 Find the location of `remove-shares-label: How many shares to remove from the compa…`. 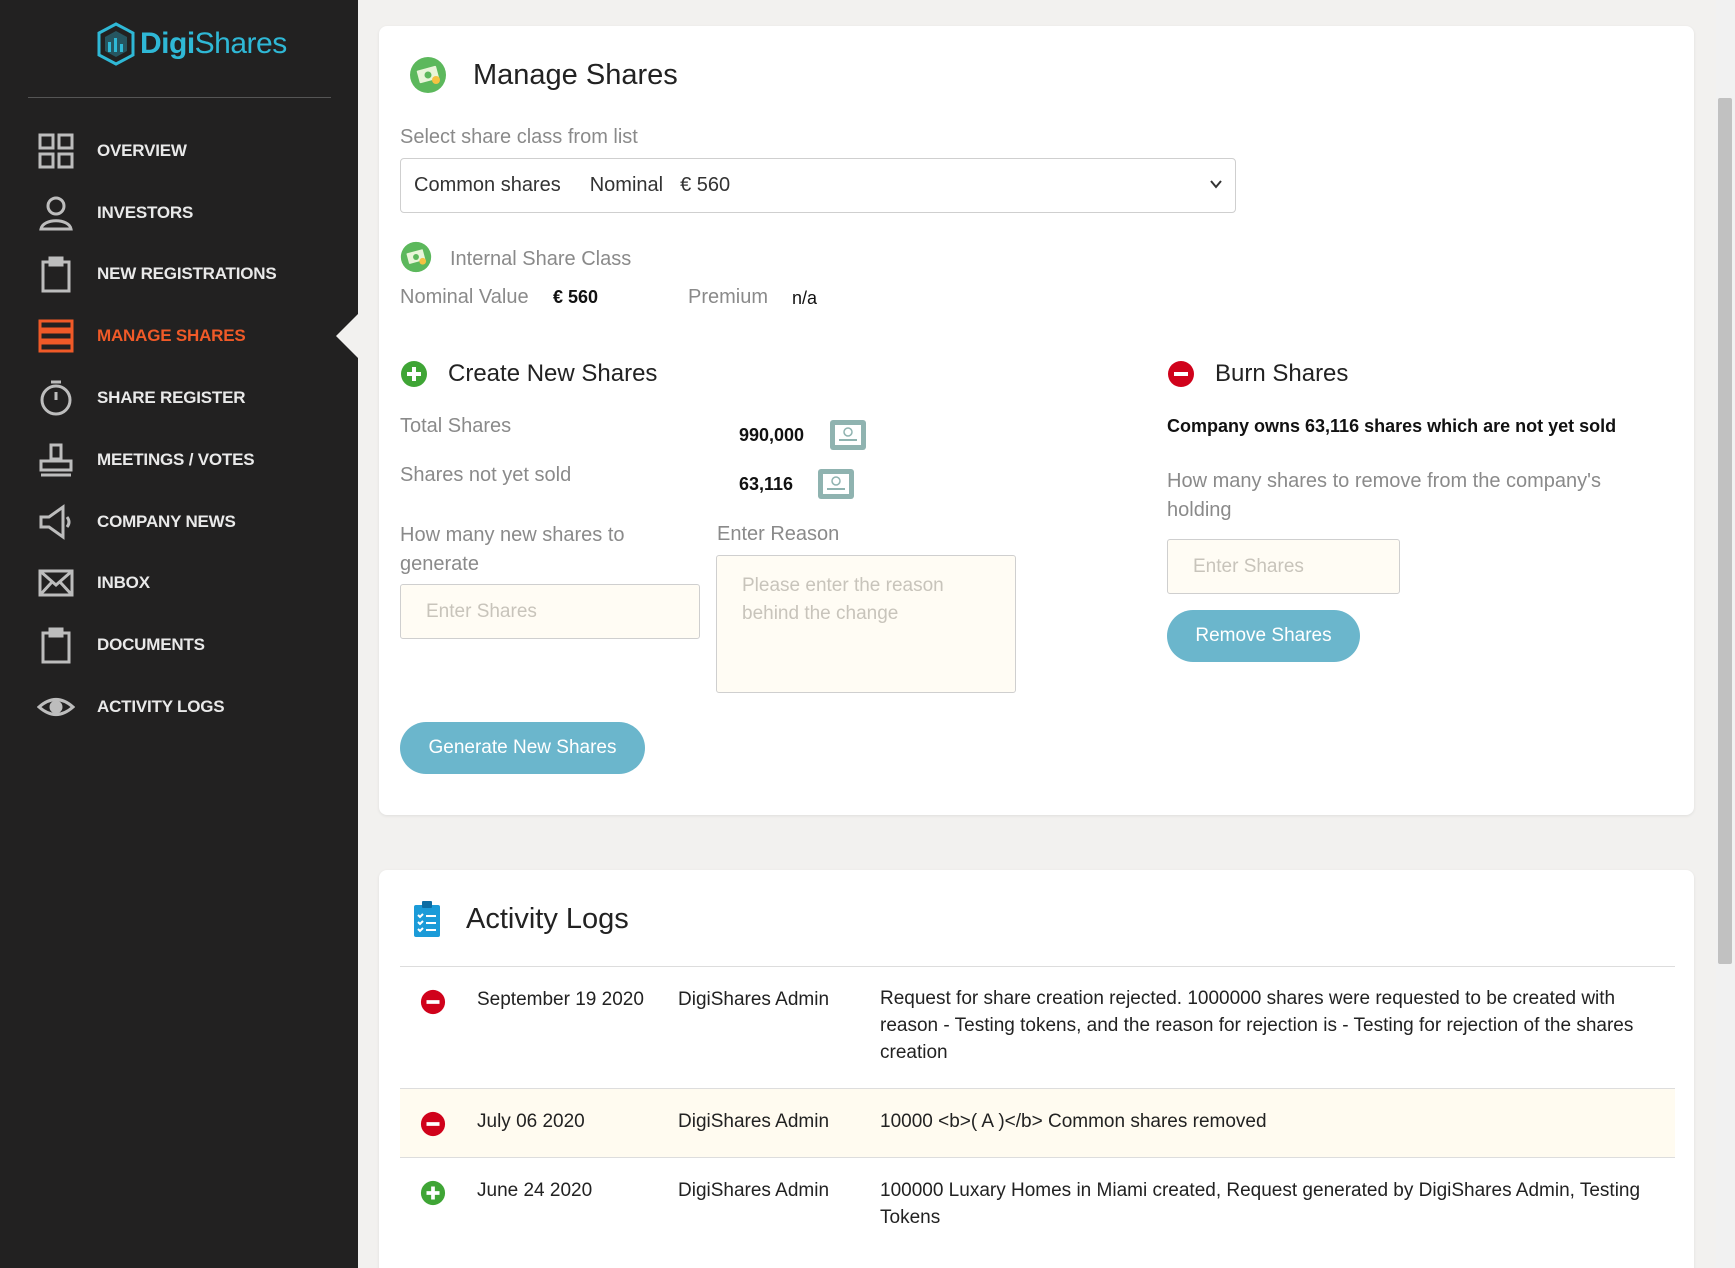

remove-shares-label: How many shares to remove from the compa… is located at coordinates (1384, 495).